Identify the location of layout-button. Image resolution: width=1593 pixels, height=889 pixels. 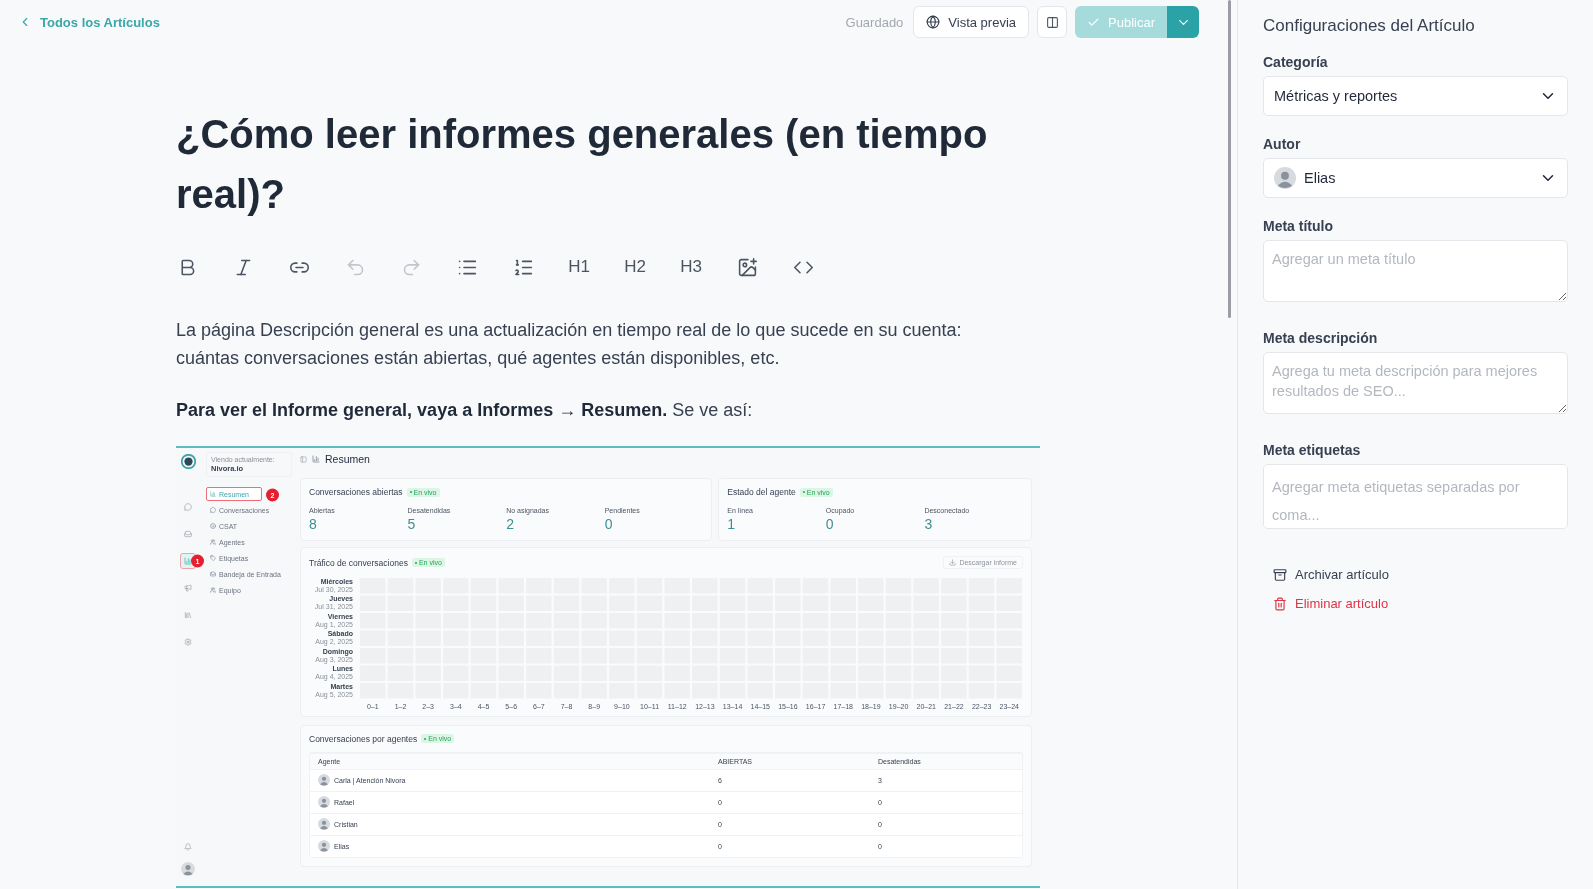
(1052, 22).